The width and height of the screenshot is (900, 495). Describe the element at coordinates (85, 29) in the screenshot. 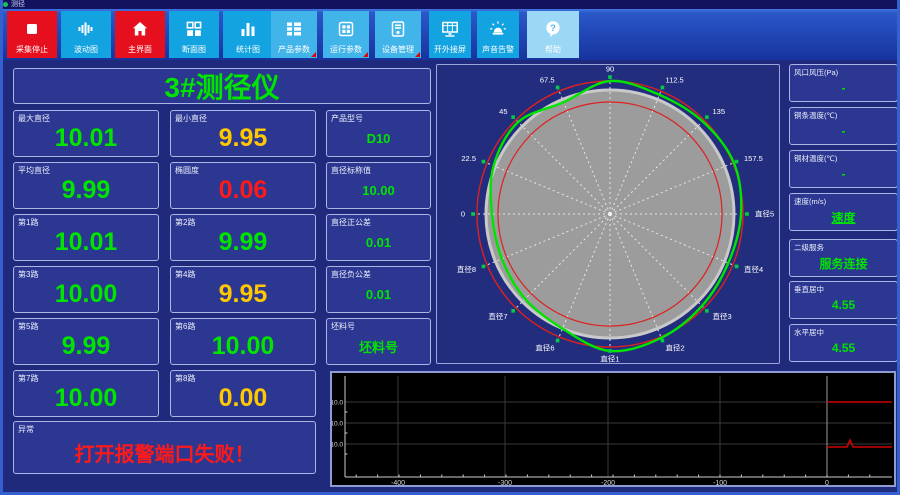

I see `waveform-icon` at that location.